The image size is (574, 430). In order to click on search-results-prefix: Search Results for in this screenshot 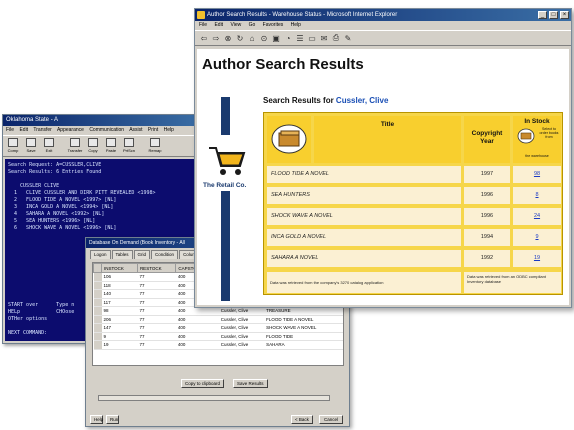, I will do `click(299, 100)`.